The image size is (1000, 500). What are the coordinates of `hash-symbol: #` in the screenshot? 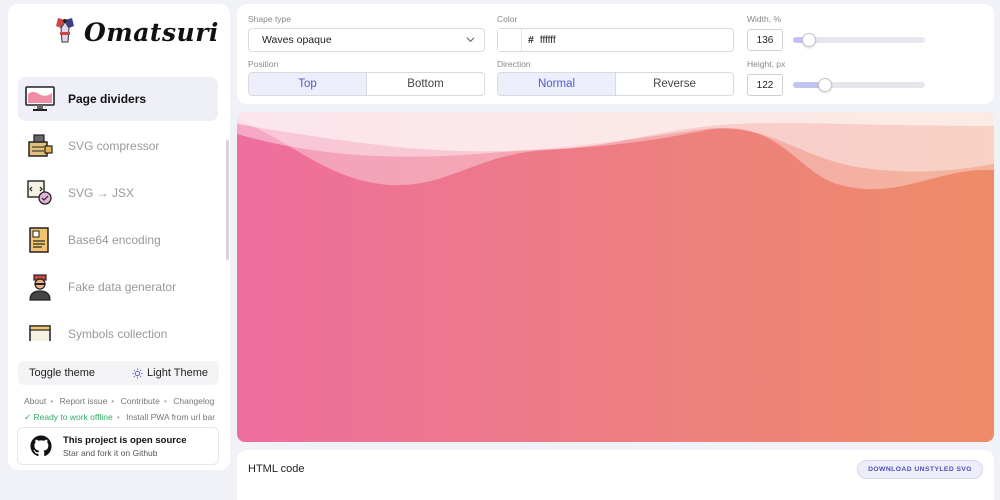 It's located at (531, 40).